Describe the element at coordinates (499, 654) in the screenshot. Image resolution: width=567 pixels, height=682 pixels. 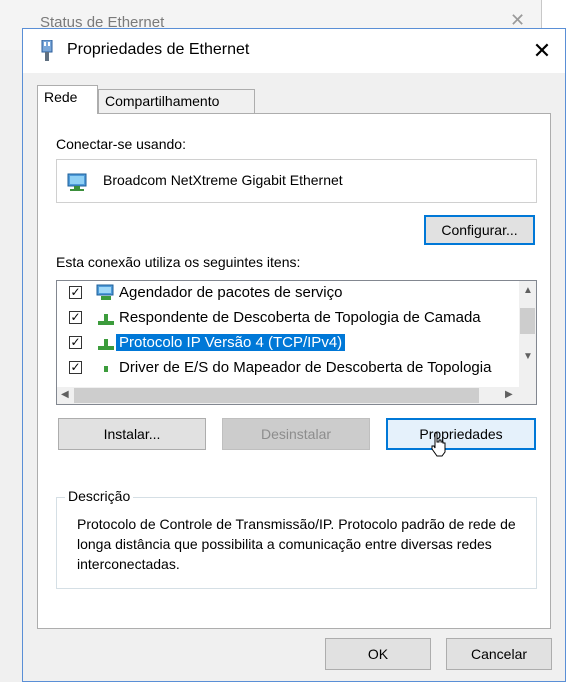
I see `cancel-button: Cancelar` at that location.